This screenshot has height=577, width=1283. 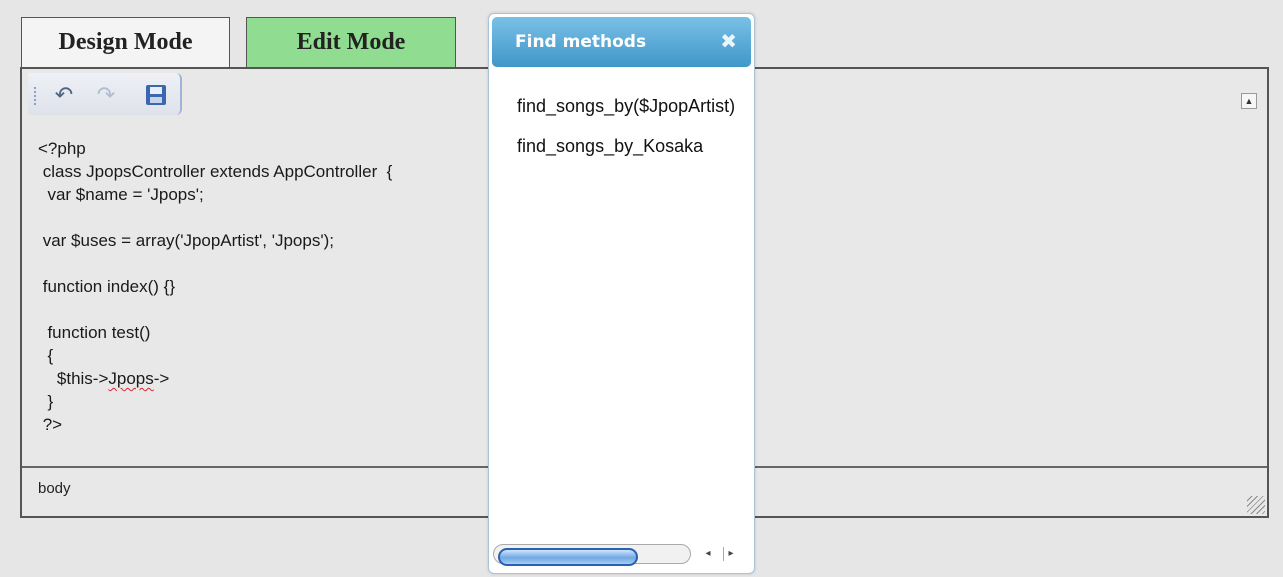 What do you see at coordinates (46, 401) in the screenshot?
I see `code-line: }` at bounding box center [46, 401].